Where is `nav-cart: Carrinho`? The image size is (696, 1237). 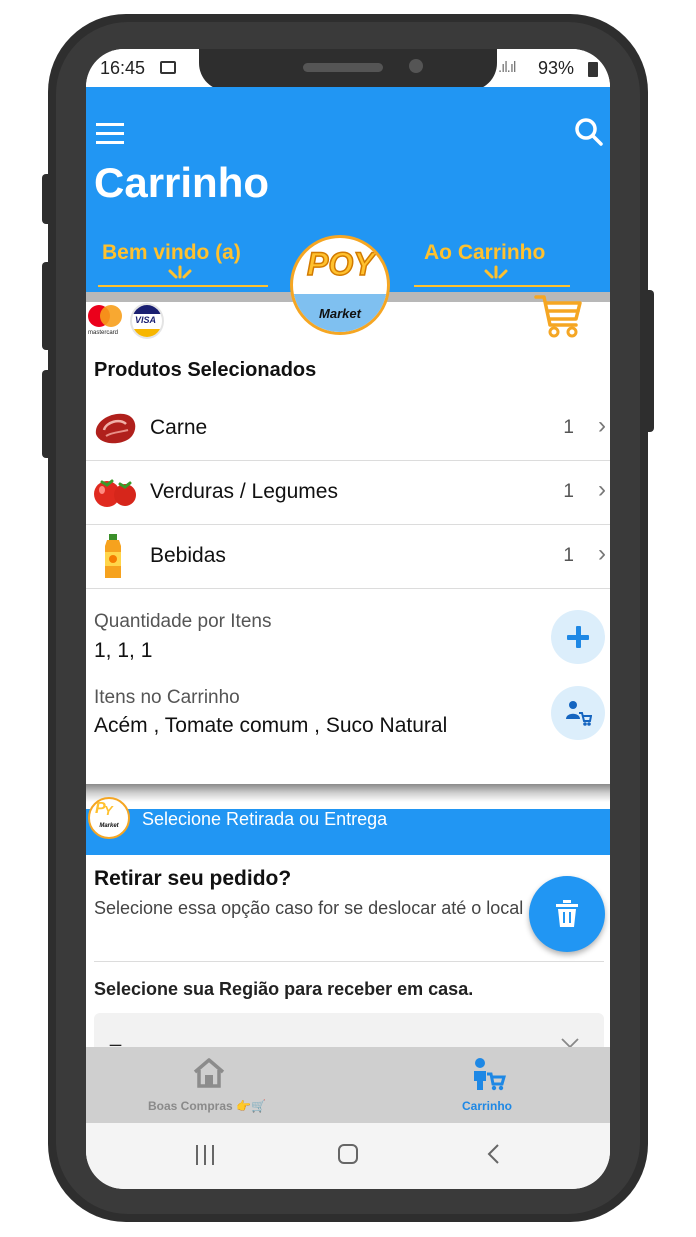
nav-cart: Carrinho is located at coordinates (488, 1086).